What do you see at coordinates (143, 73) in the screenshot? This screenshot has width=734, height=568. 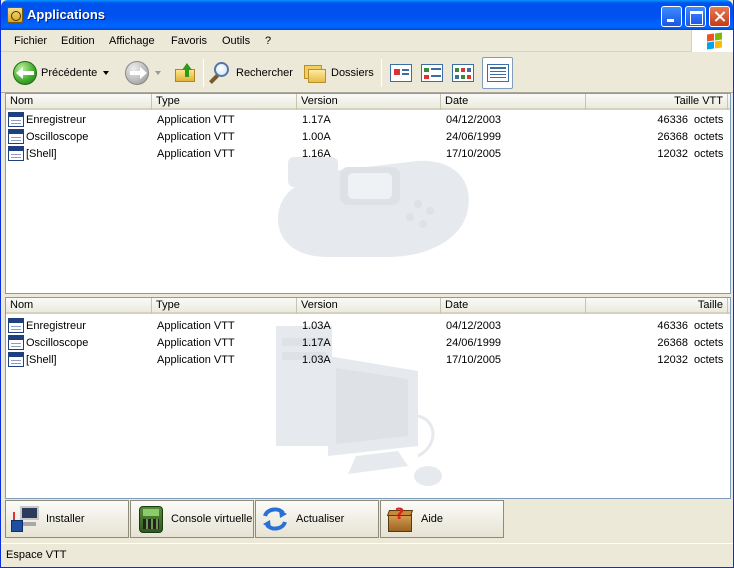 I see `forward-button` at bounding box center [143, 73].